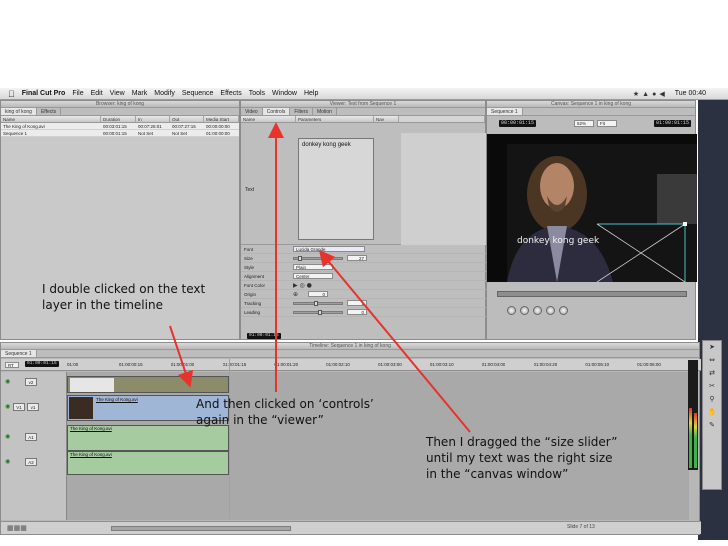 The width and height of the screenshot is (728, 546). Describe the element at coordinates (181, 356) in the screenshot. I see `arrow-to-text-clip` at that location.